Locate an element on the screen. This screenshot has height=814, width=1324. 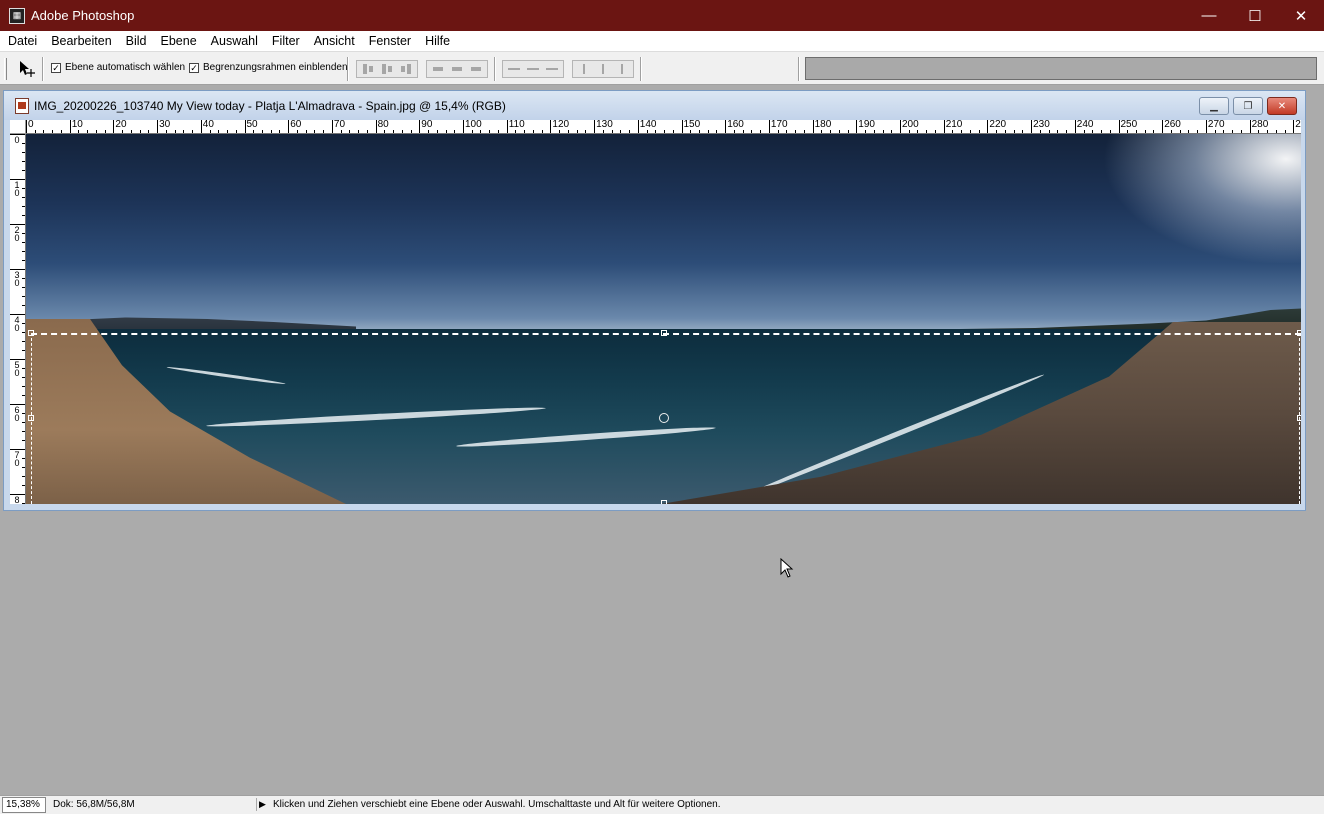
transform-handle-top-right is located at coordinates (1299, 333).